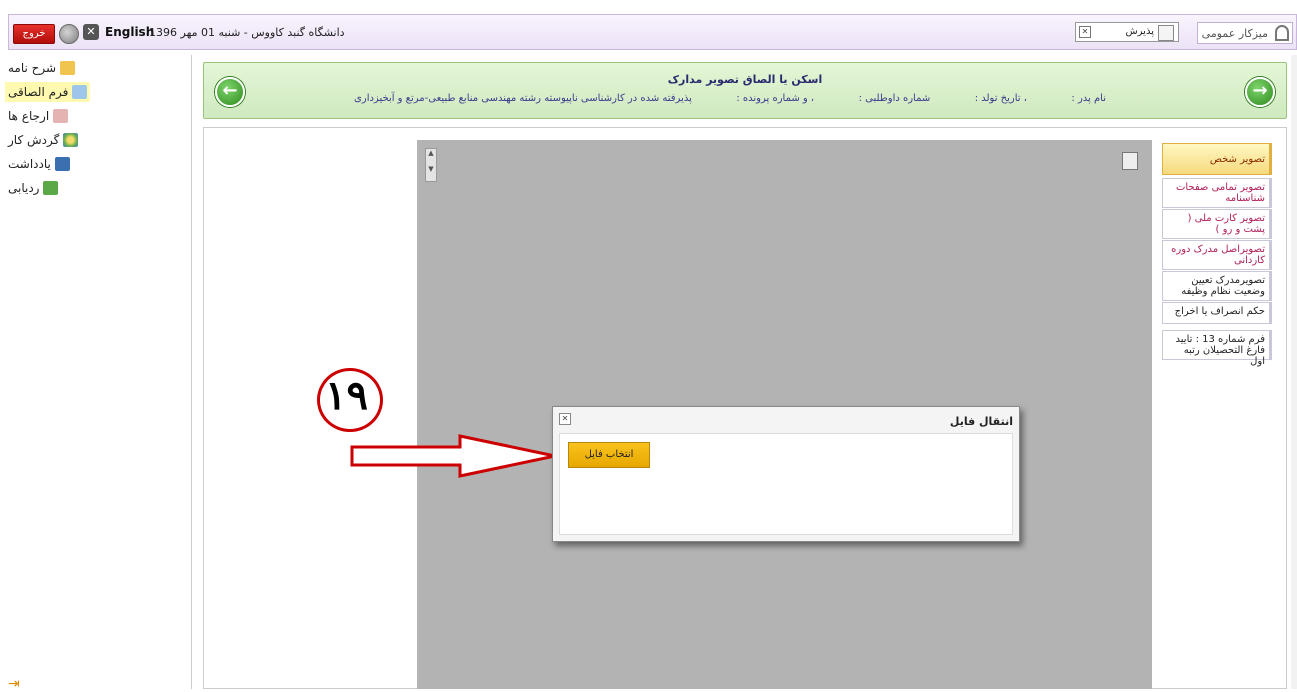 The height and width of the screenshot is (692, 1297). What do you see at coordinates (1234, 33) in the screenshot?
I see `dashboard-label: میزکار عمومی` at bounding box center [1234, 33].